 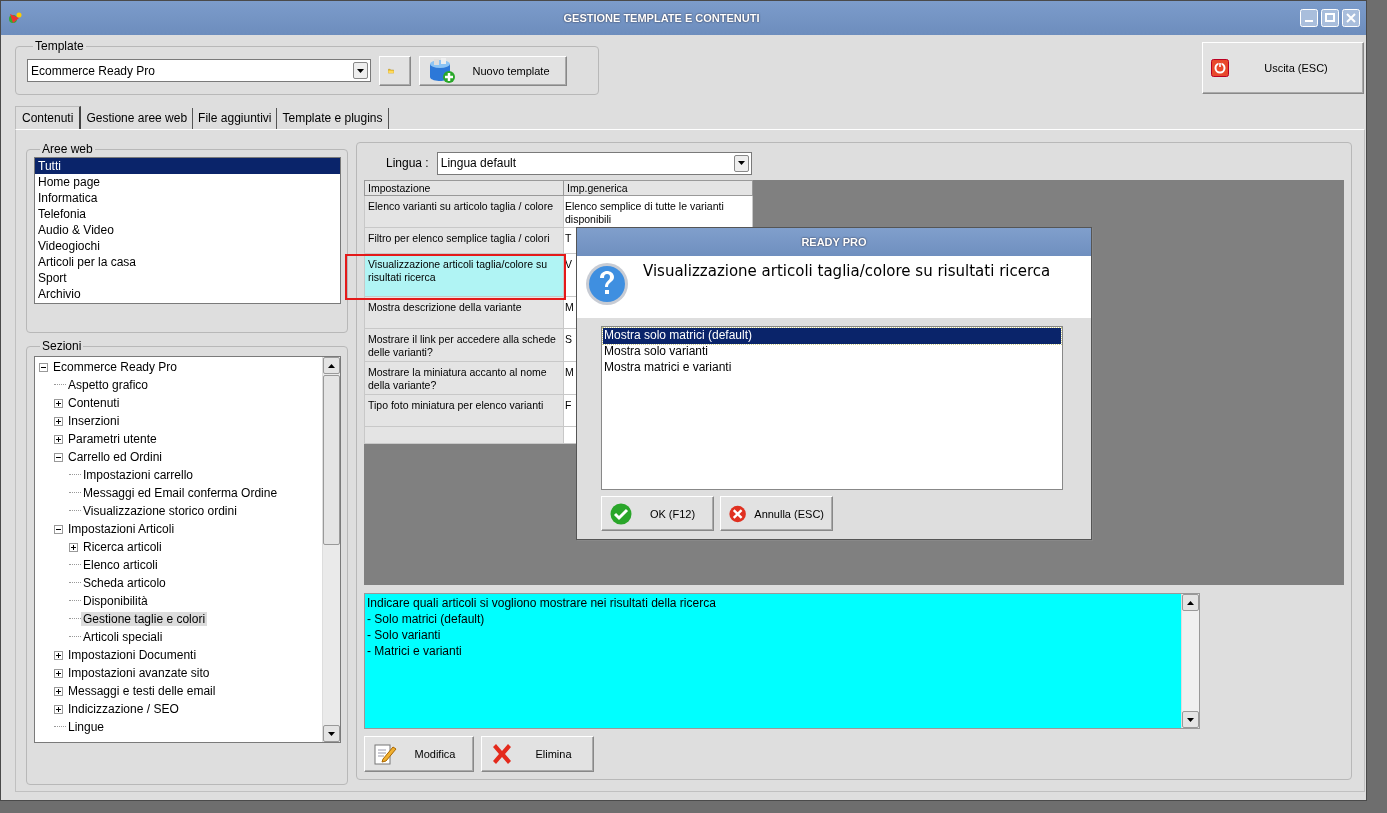 What do you see at coordinates (407, 163) in the screenshot?
I see `language-label: Lingua :` at bounding box center [407, 163].